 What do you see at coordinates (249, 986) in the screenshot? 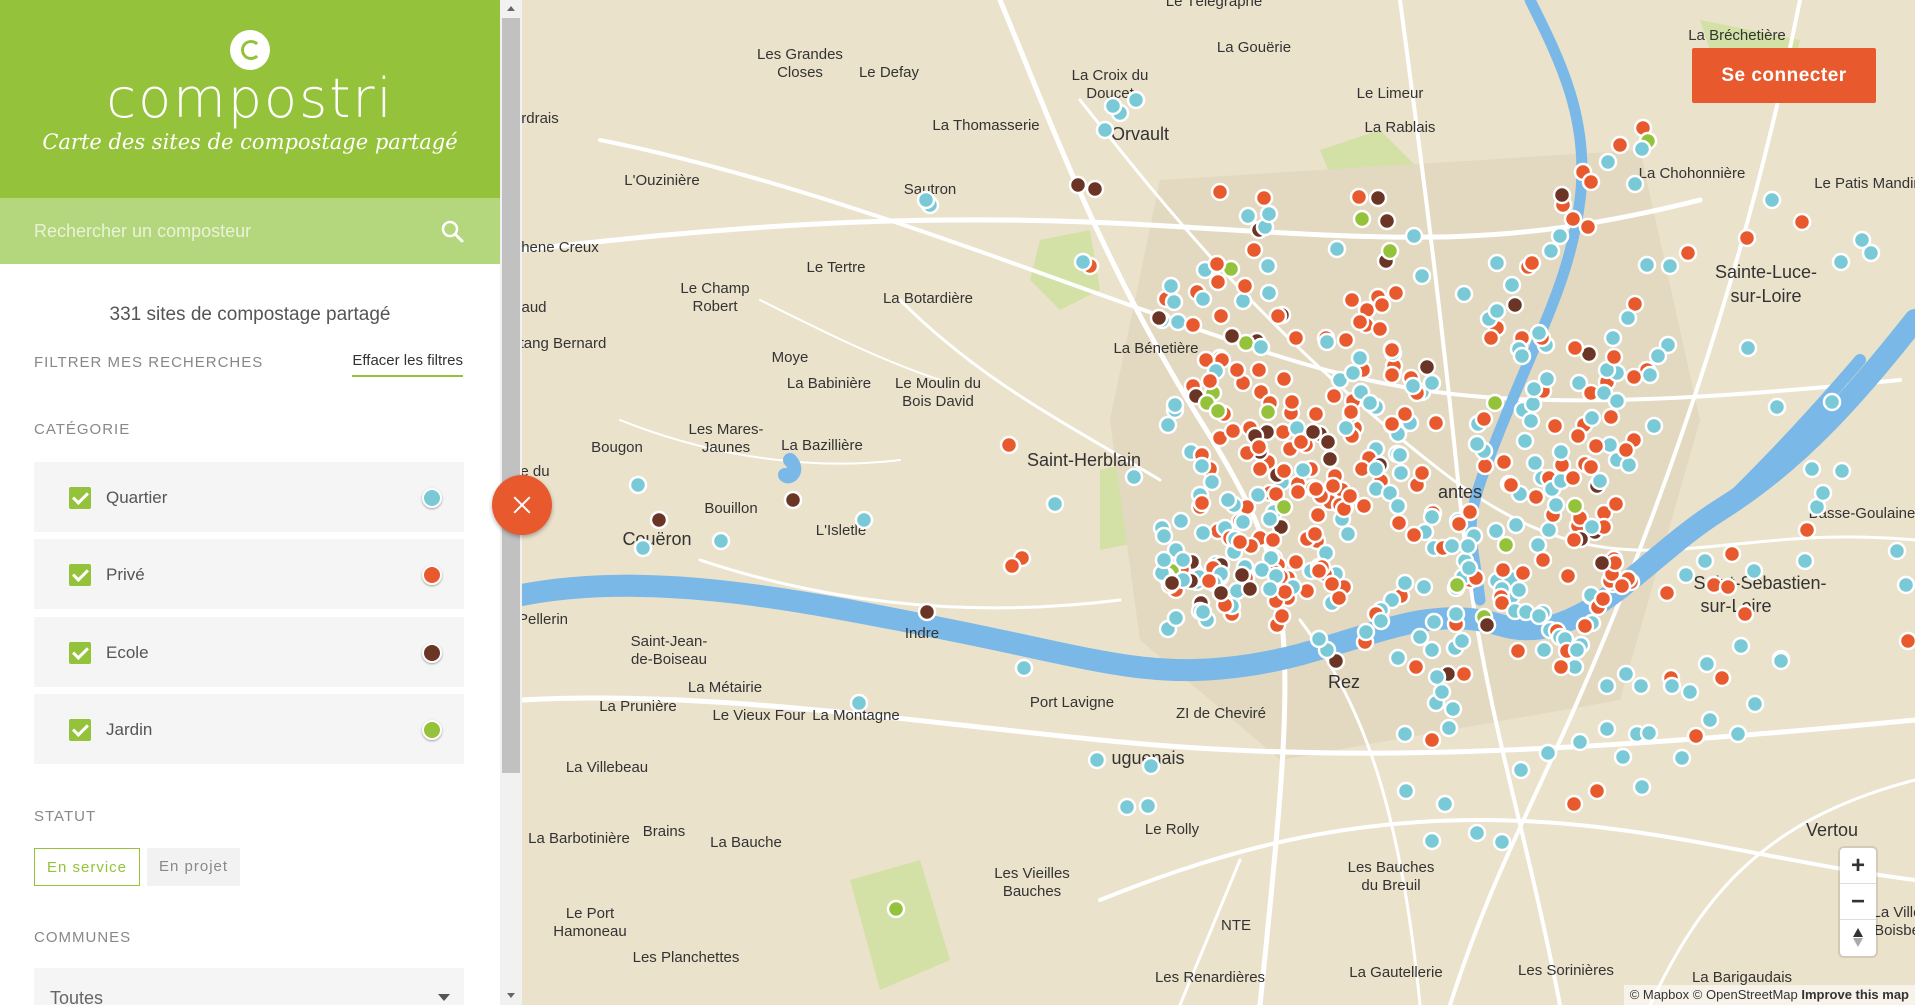
I see `communes-select: Toutes` at bounding box center [249, 986].